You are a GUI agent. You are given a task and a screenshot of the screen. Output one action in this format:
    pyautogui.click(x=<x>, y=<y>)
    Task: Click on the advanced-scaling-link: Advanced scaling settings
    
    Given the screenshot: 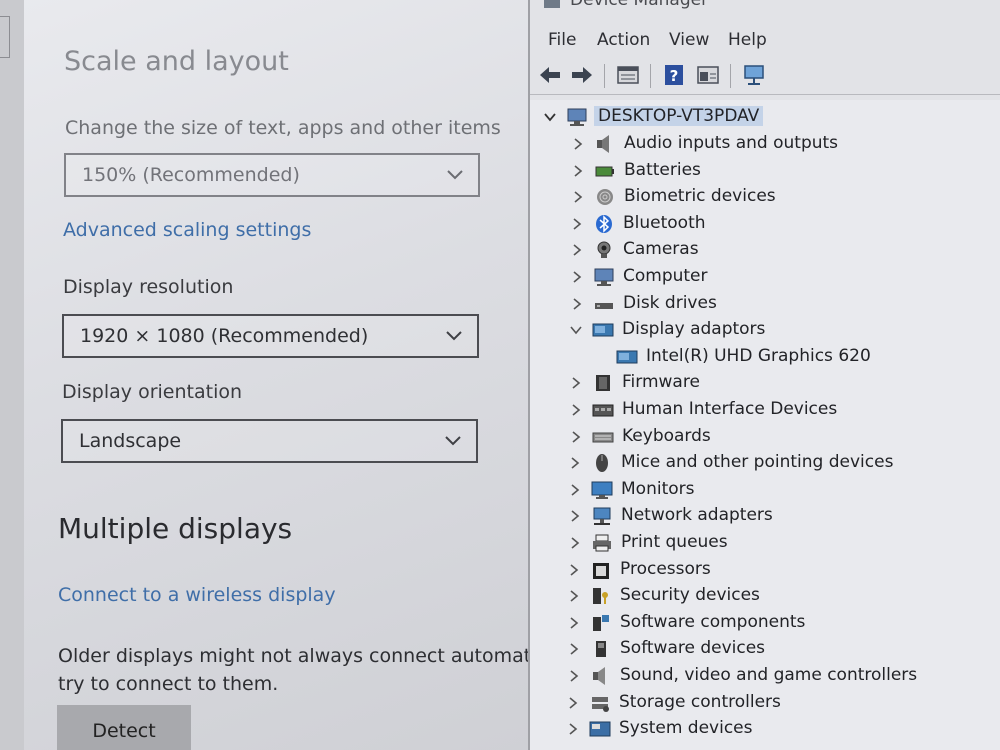 What is the action you would take?
    pyautogui.click(x=187, y=230)
    